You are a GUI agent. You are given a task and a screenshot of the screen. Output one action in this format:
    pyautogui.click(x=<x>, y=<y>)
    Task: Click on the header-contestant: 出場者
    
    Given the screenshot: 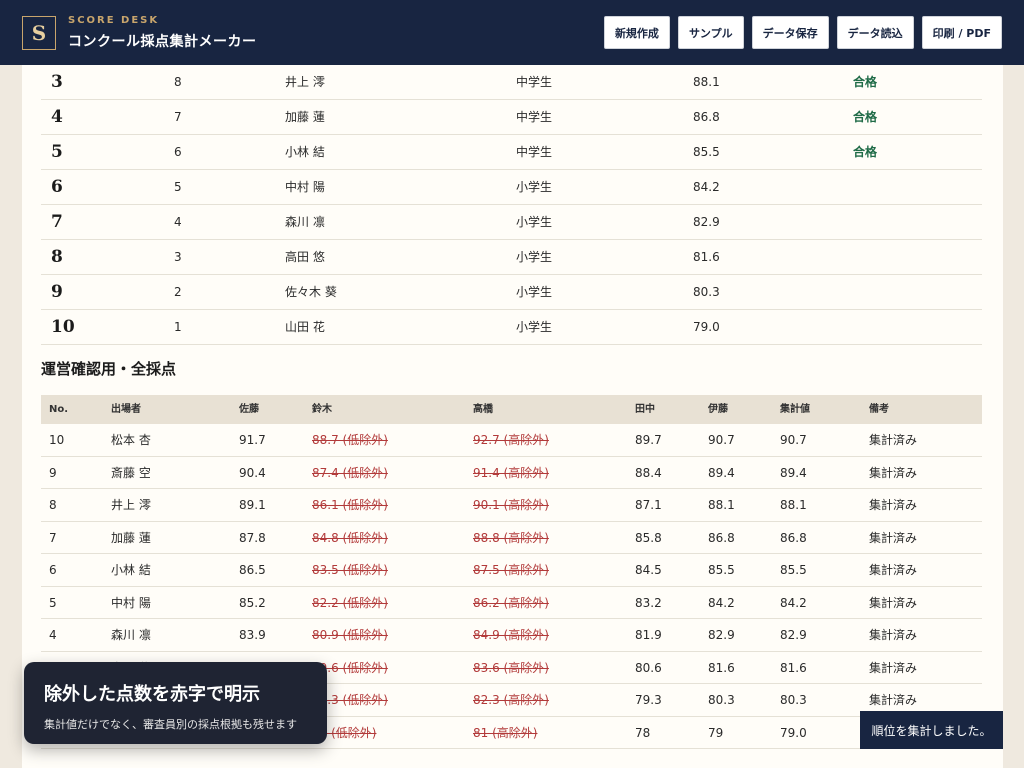 What is the action you would take?
    pyautogui.click(x=126, y=409)
    